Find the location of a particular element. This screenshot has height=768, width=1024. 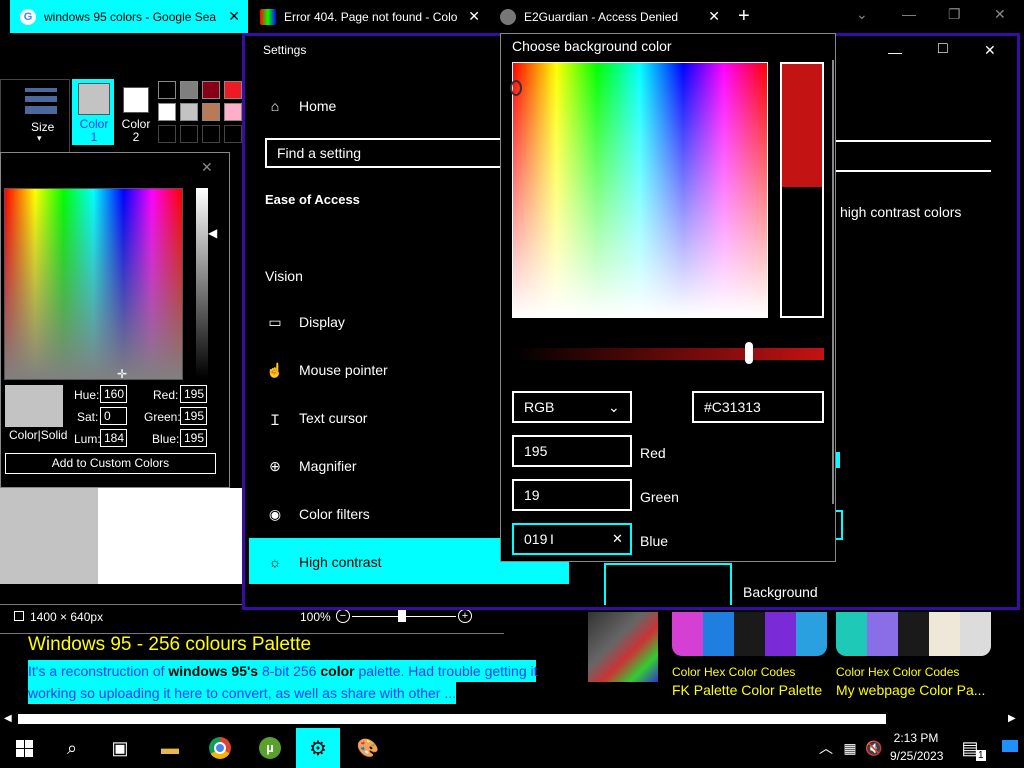

color-mode-select: RGB ⌄ is located at coordinates (572, 407).